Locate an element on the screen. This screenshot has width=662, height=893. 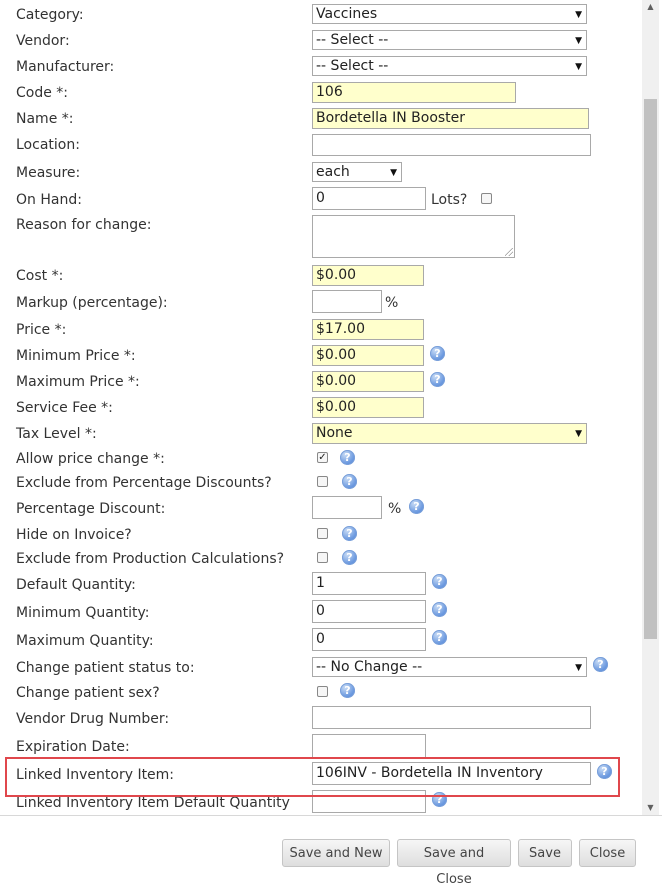
category-select: Vaccines ▼ is located at coordinates (449, 14).